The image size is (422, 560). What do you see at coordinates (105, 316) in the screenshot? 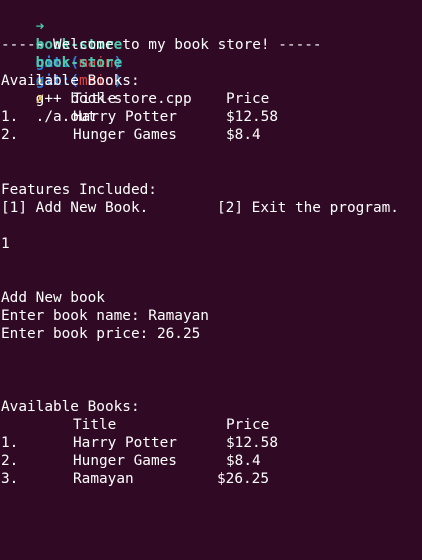
I see `prompt-book-name: Enter book name: Ramayan` at bounding box center [105, 316].